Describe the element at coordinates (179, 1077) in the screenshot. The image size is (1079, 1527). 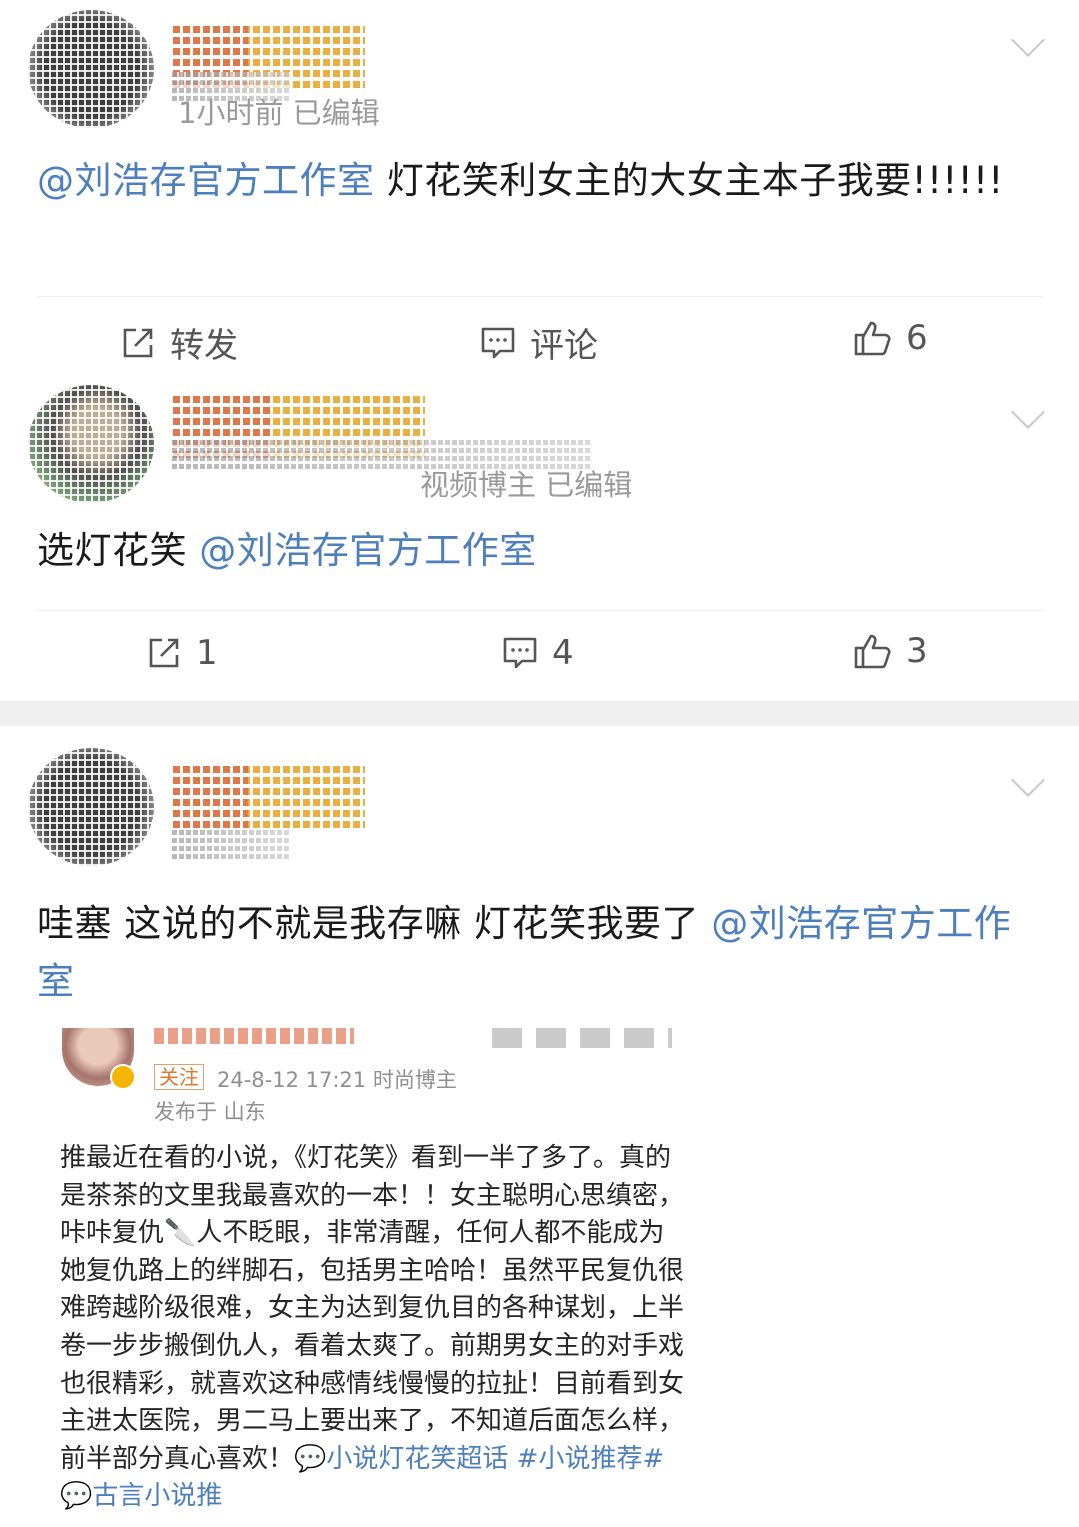
I see `follow-button: 关注` at that location.